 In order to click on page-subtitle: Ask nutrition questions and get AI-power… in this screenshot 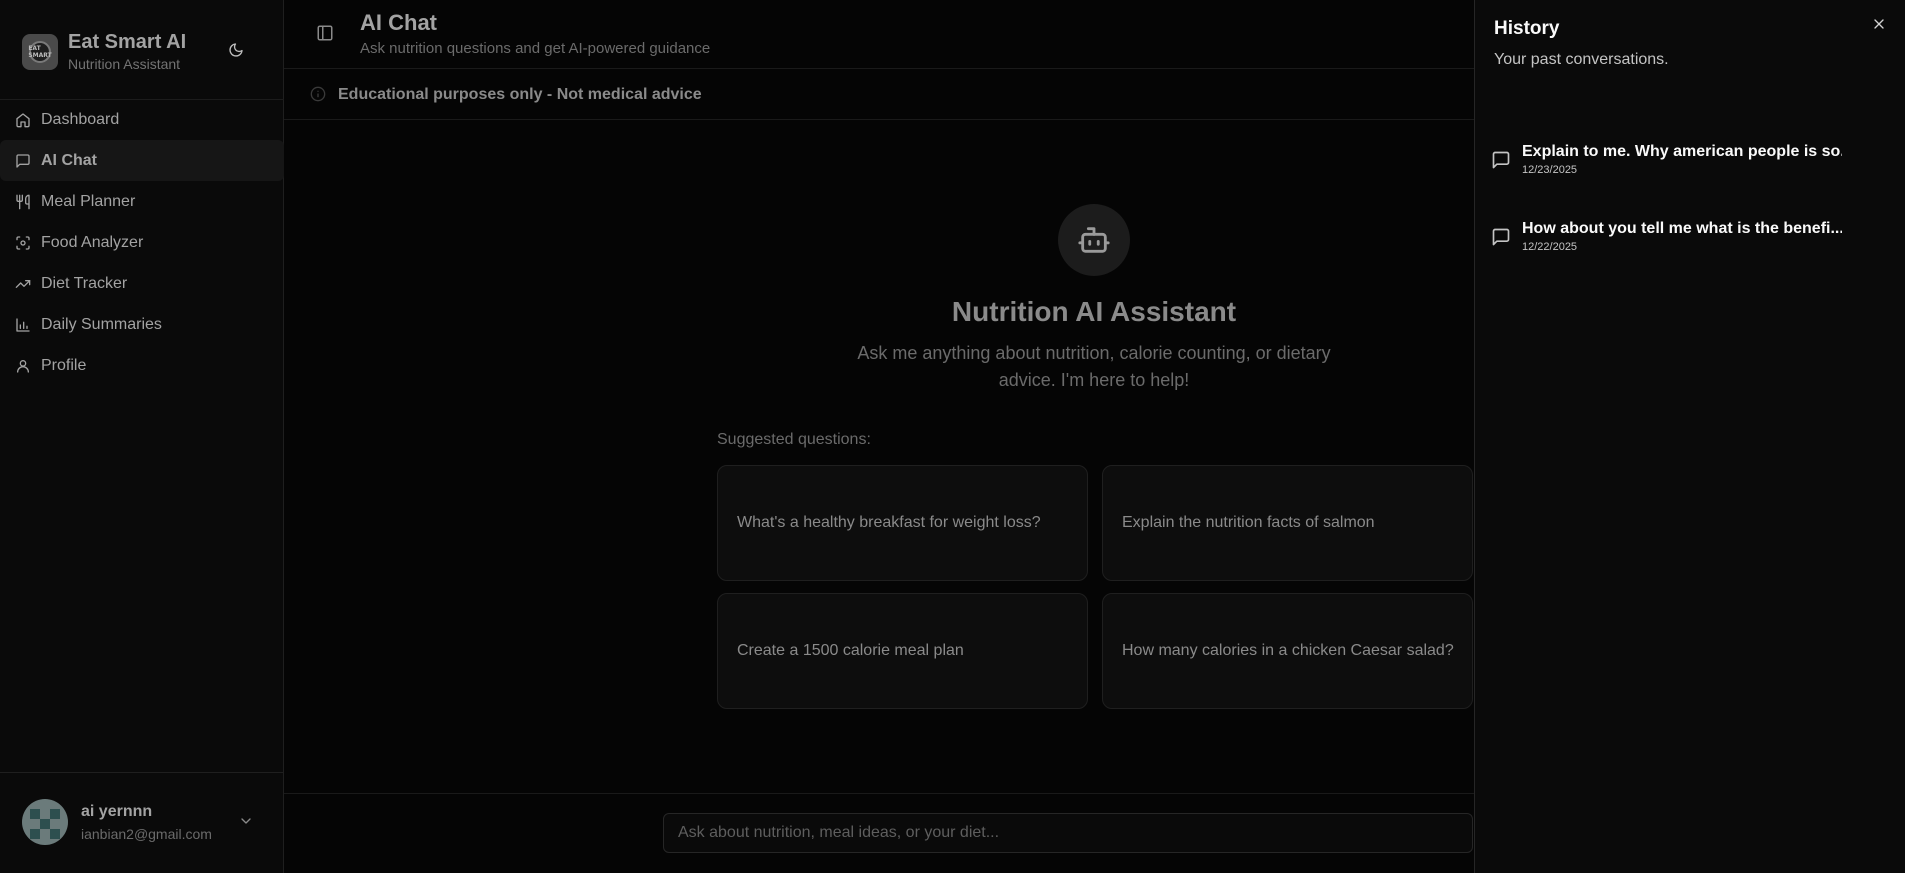, I will do `click(535, 48)`.